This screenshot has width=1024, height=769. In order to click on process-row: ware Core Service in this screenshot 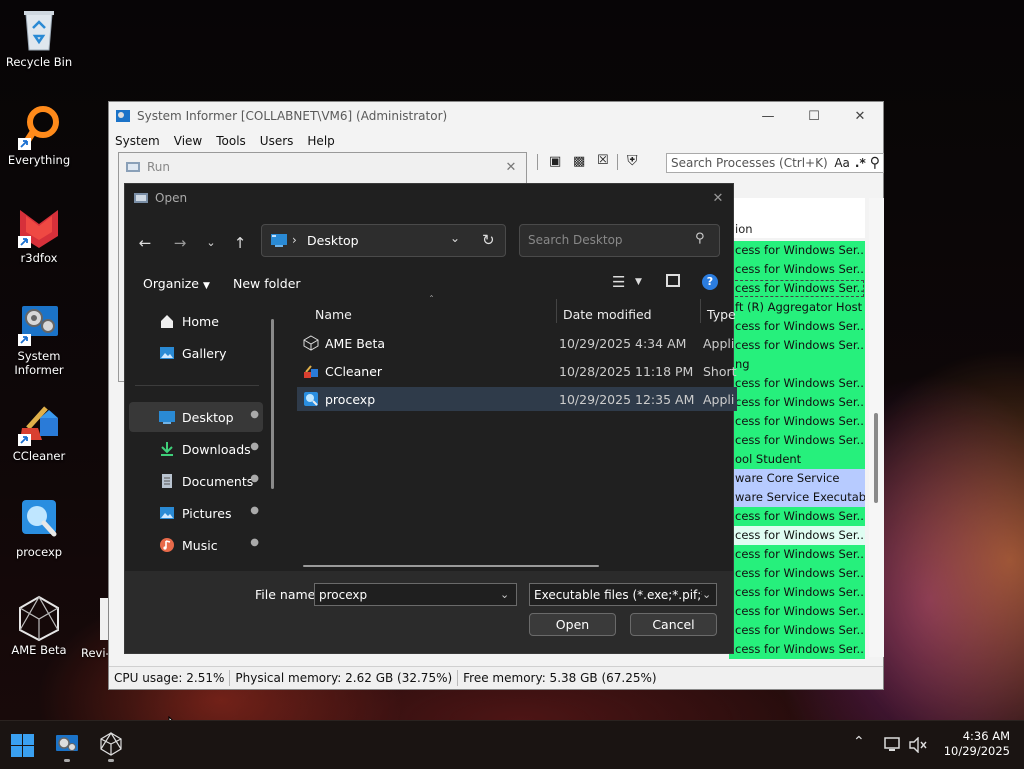, I will do `click(797, 478)`.